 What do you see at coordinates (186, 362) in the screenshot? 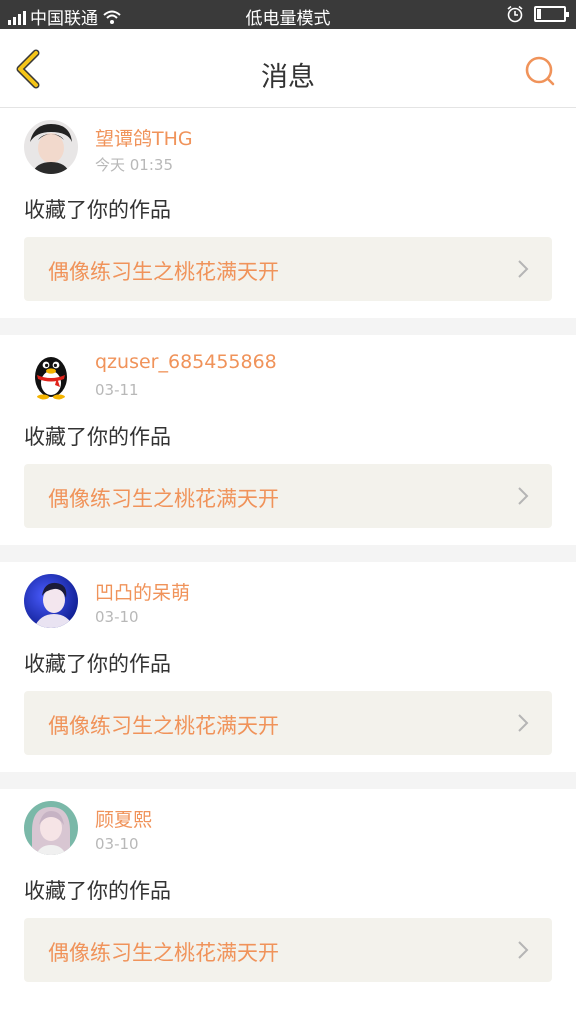
I see `username: qzuser_685455868` at bounding box center [186, 362].